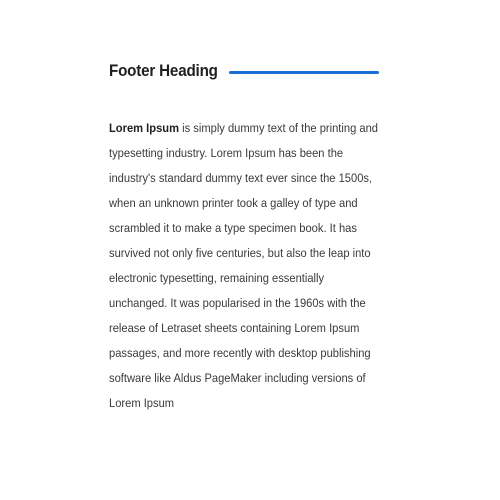  What do you see at coordinates (144, 128) in the screenshot?
I see `footer-paragraph-lead: Lorem Ipsum` at bounding box center [144, 128].